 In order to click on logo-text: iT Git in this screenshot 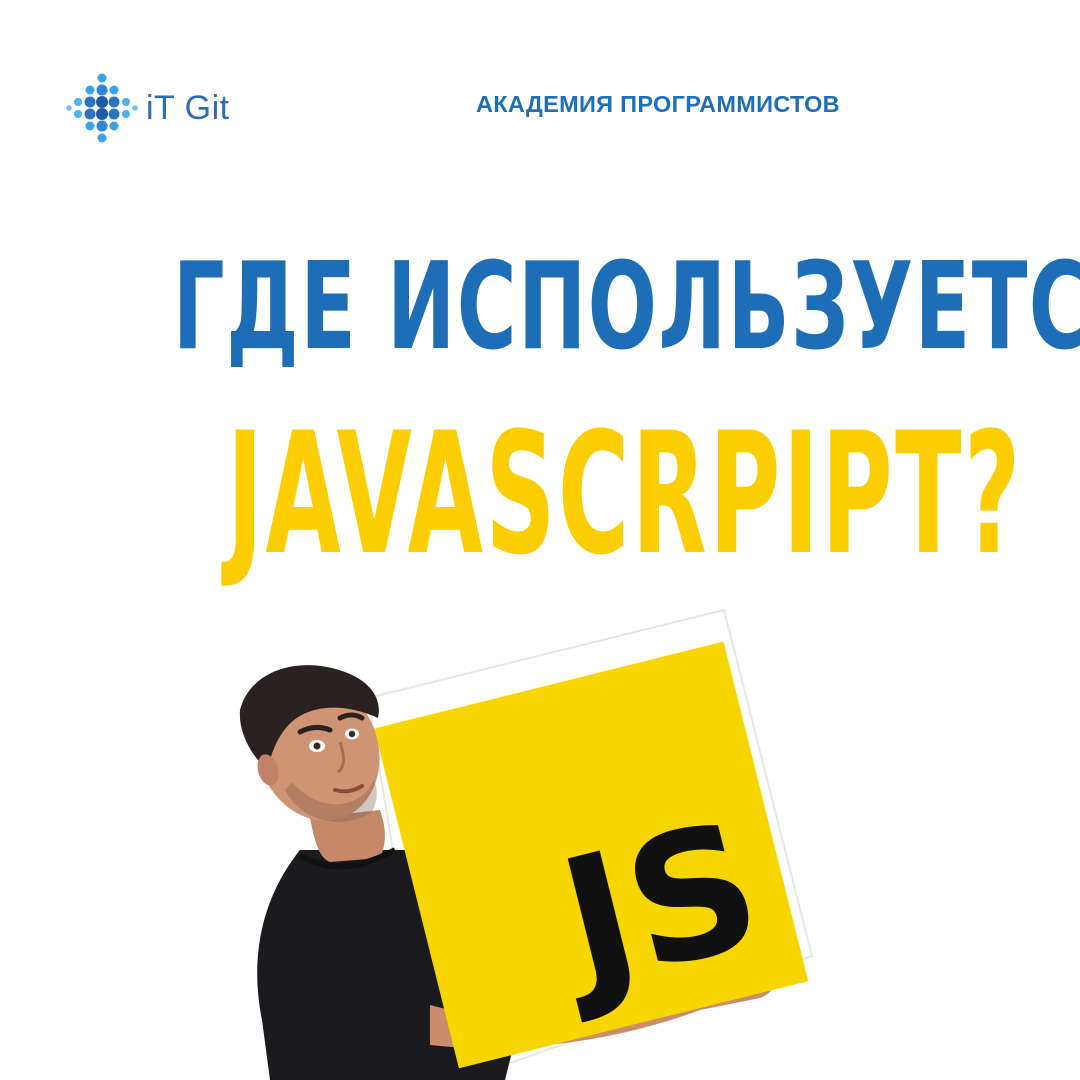, I will do `click(188, 108)`.